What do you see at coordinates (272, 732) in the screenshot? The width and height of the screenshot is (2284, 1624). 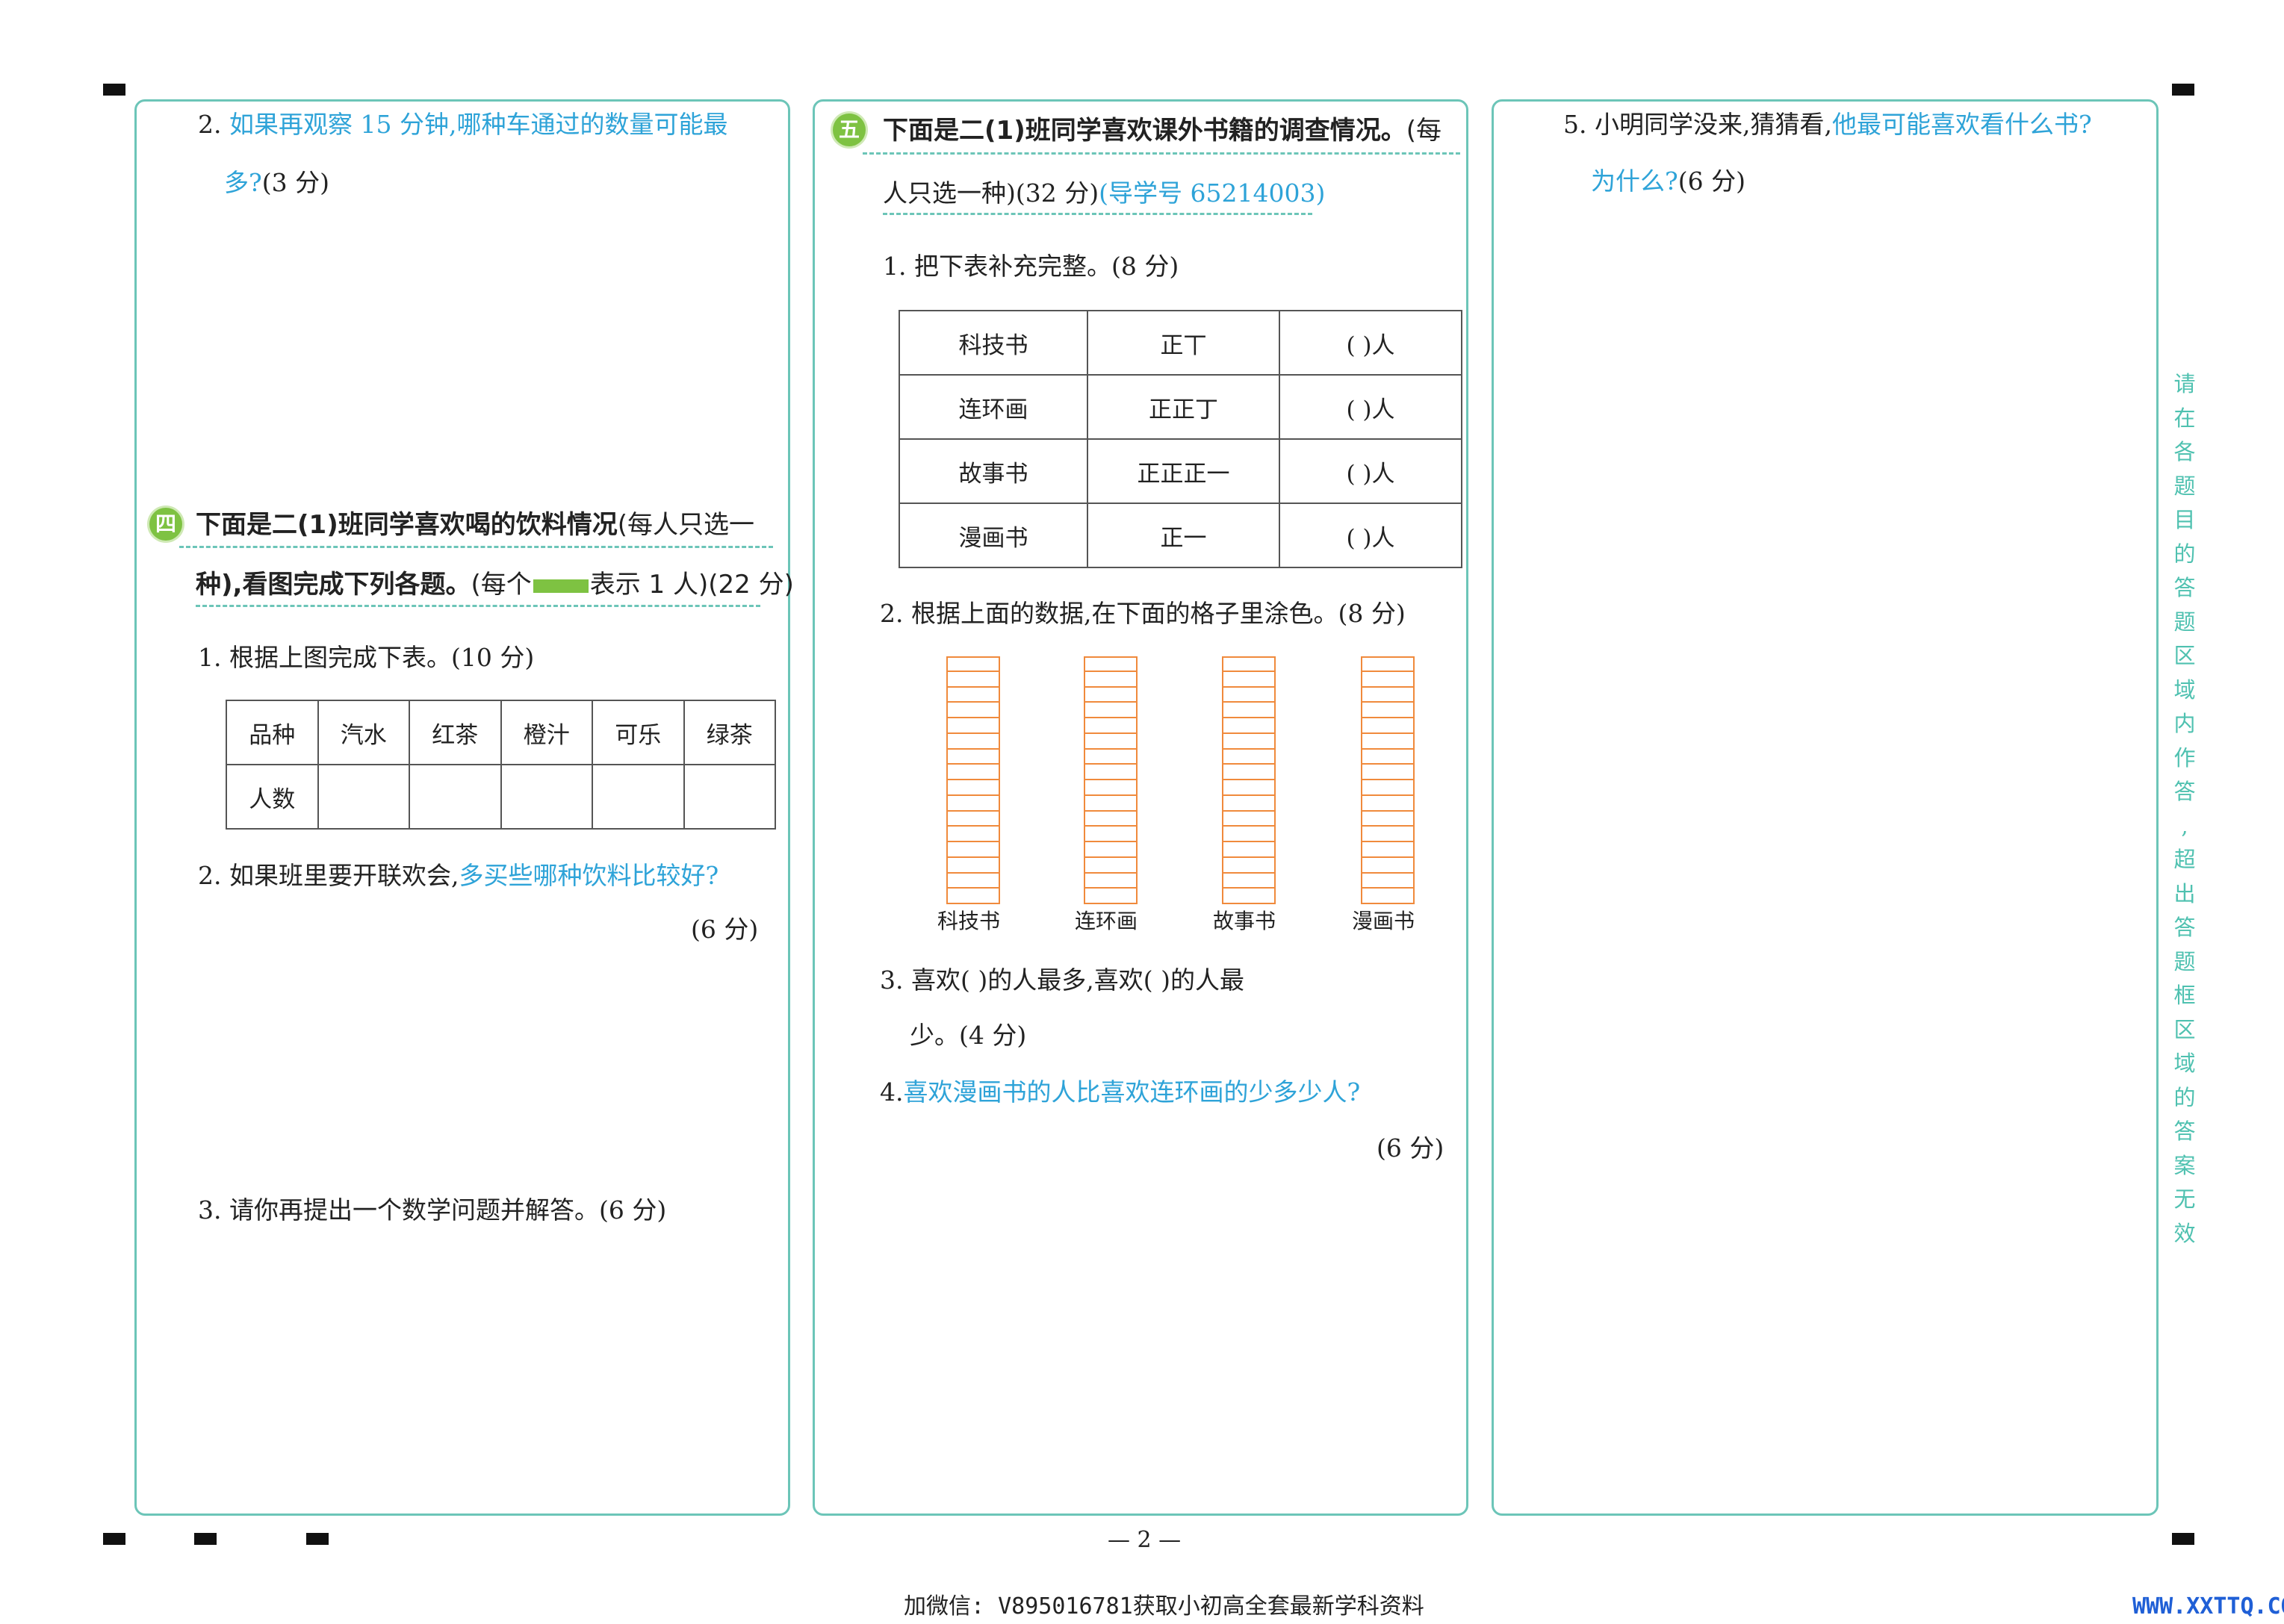 I see `table-header: 品种` at bounding box center [272, 732].